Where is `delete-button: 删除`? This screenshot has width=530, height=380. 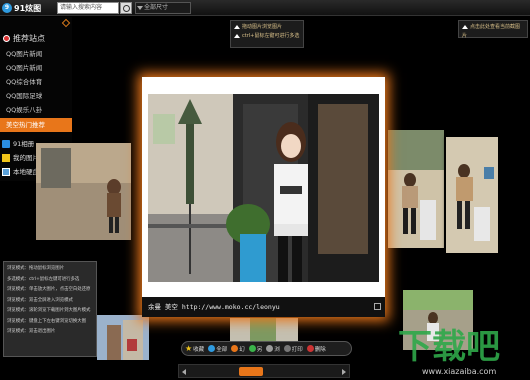
delete-button: 删除 is located at coordinates (316, 349).